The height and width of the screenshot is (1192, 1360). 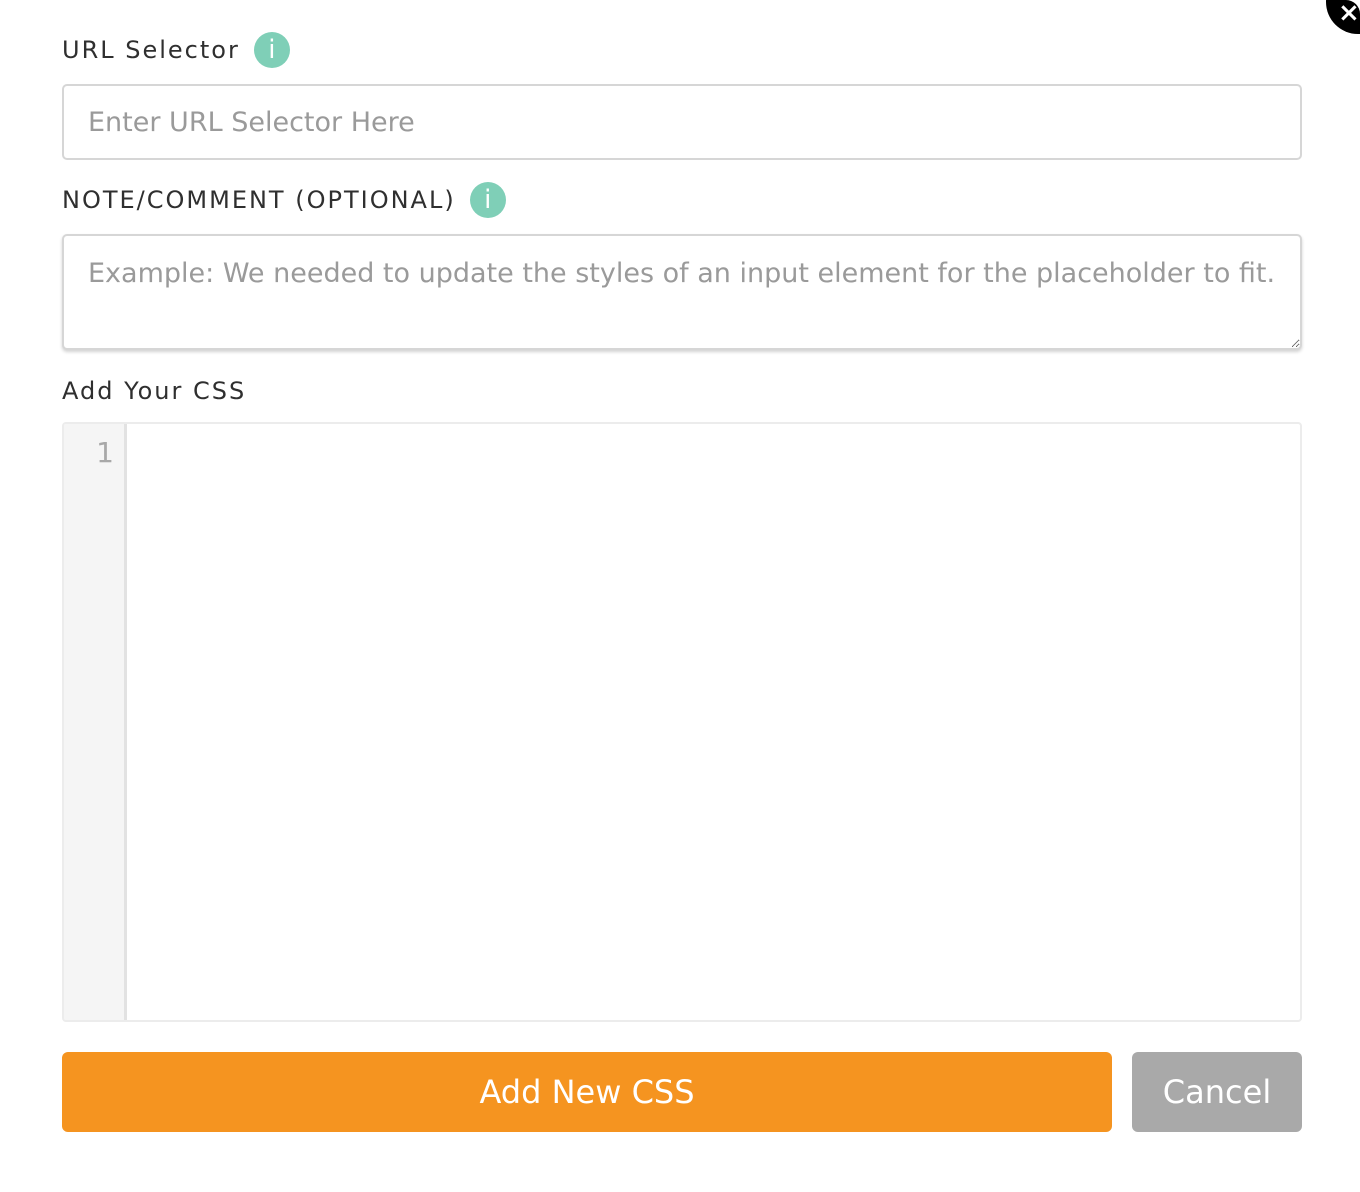 I want to click on close-icon: ×, so click(x=1349, y=14).